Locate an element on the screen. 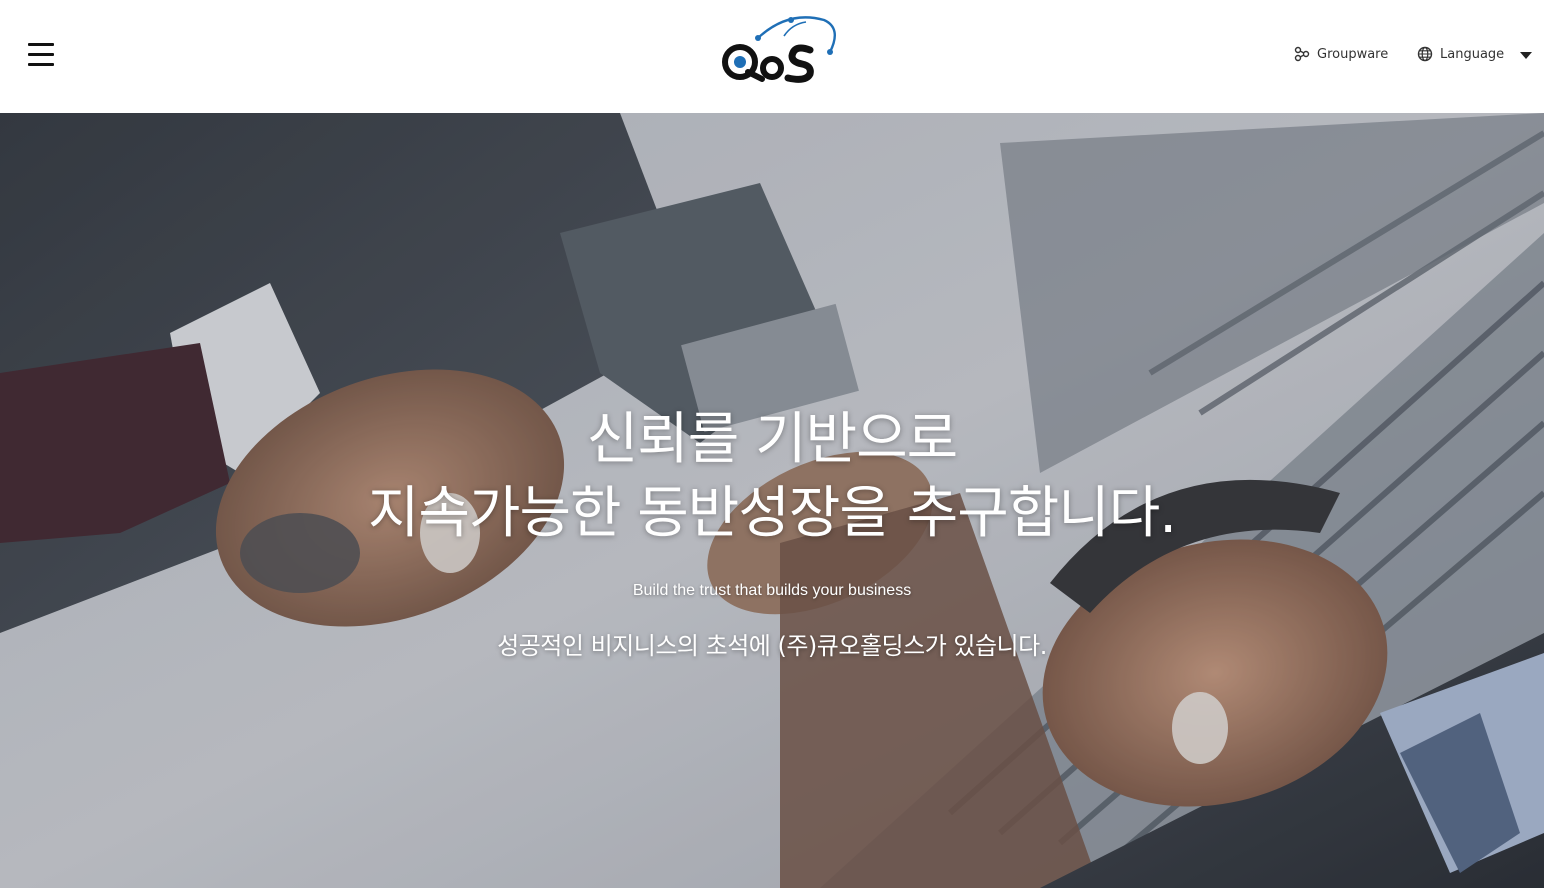 This screenshot has height=888, width=1544. qos-logo is located at coordinates (779, 48).